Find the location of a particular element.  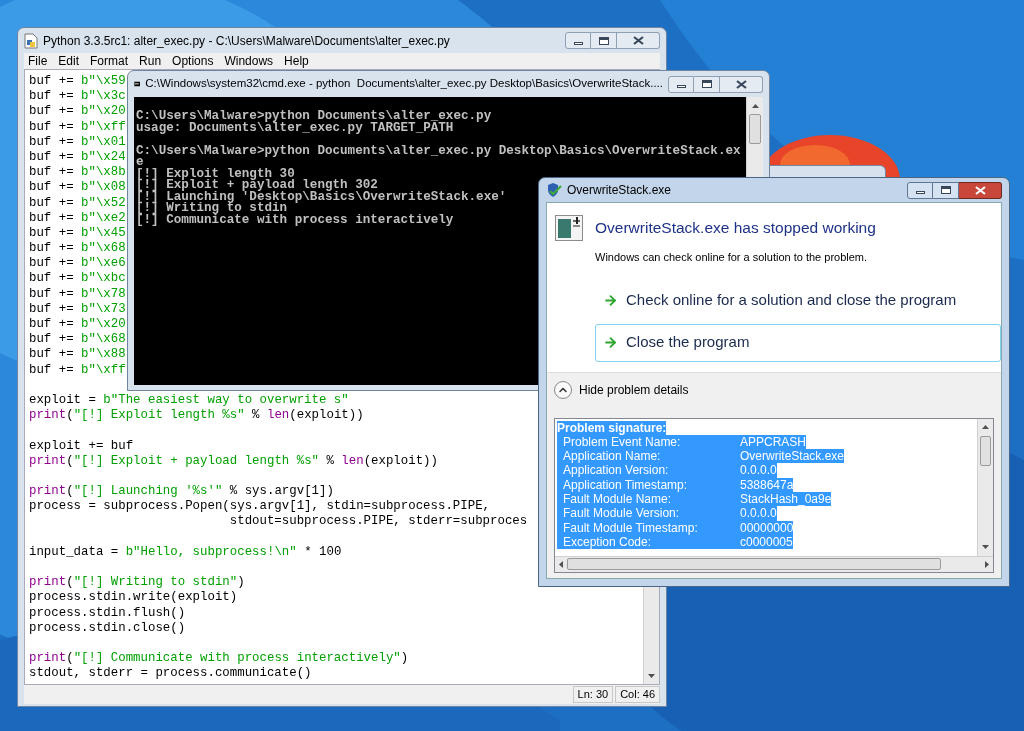

code-line: stdout, stderr = process.communicate() is located at coordinates (170, 674).